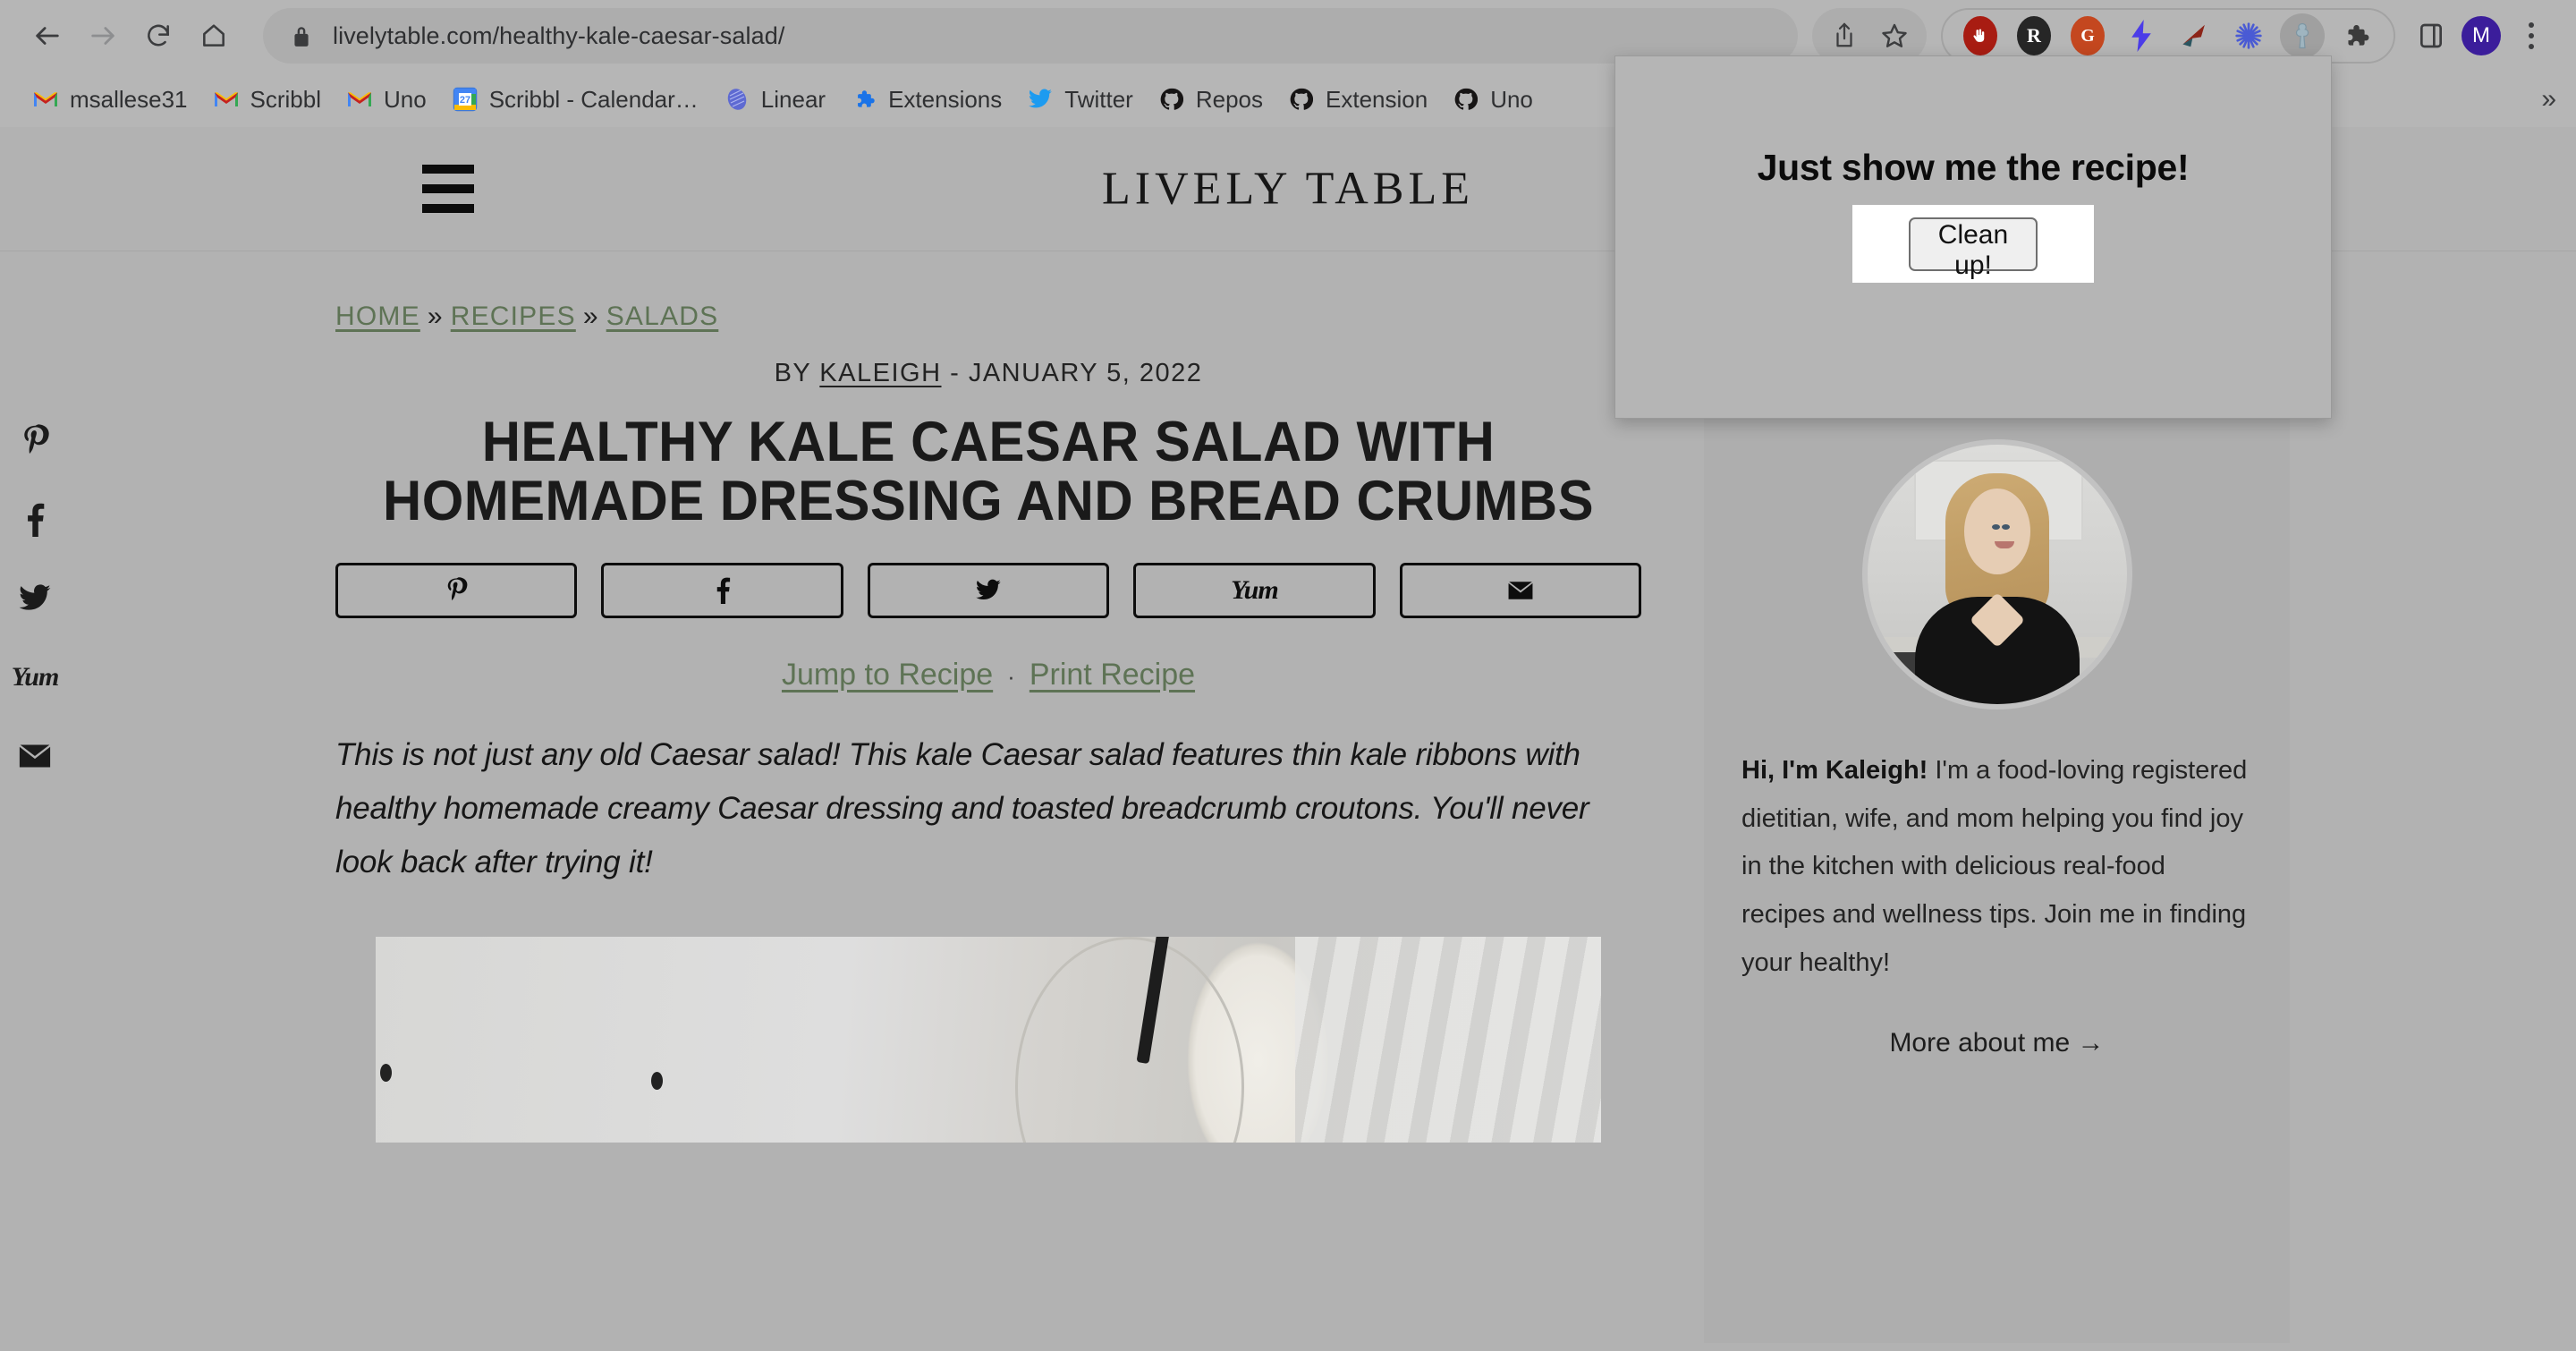  Describe the element at coordinates (158, 36) in the screenshot. I see `reload-button` at that location.